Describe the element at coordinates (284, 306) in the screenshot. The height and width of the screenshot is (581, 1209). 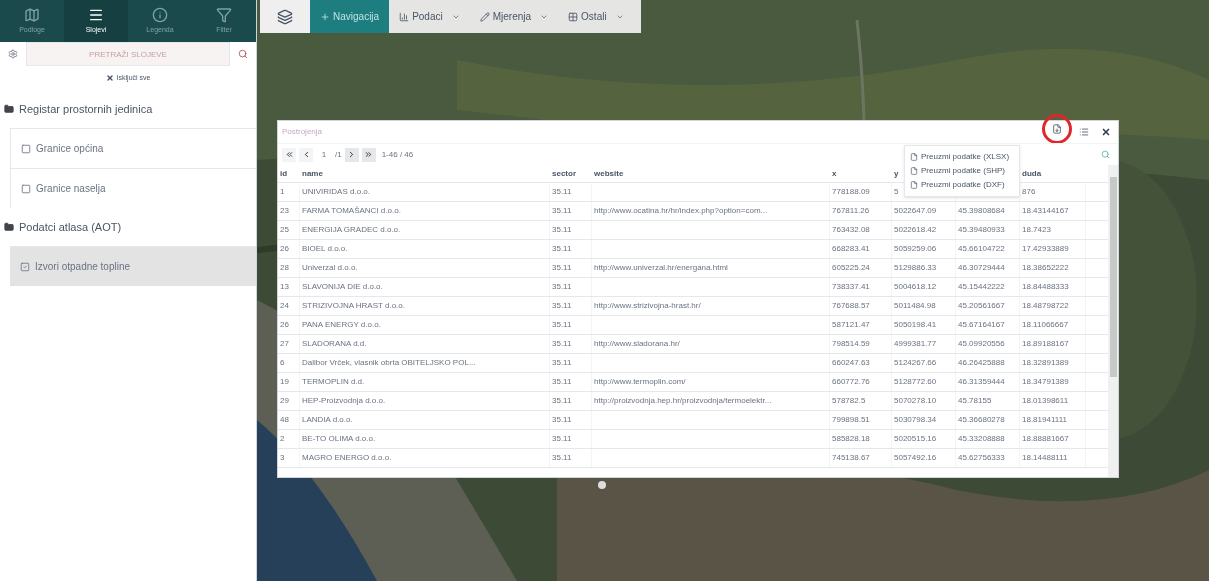
I see `table-cell: 24` at that location.